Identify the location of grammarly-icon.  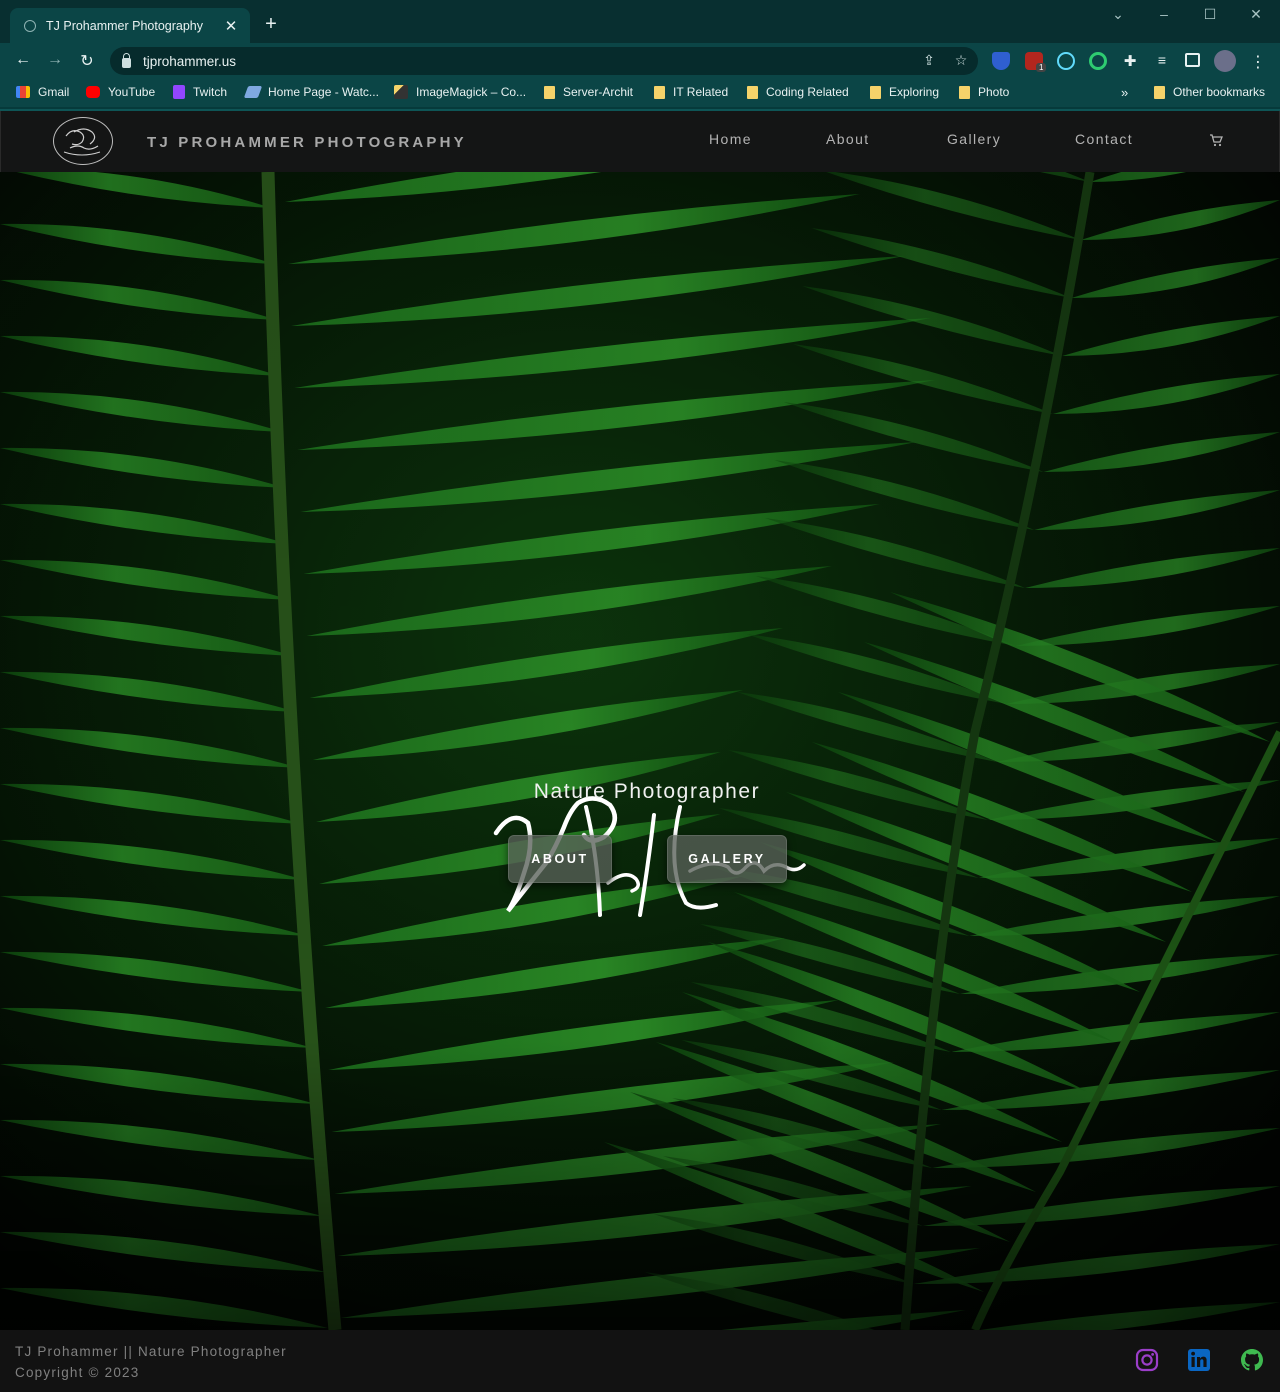
(1098, 61).